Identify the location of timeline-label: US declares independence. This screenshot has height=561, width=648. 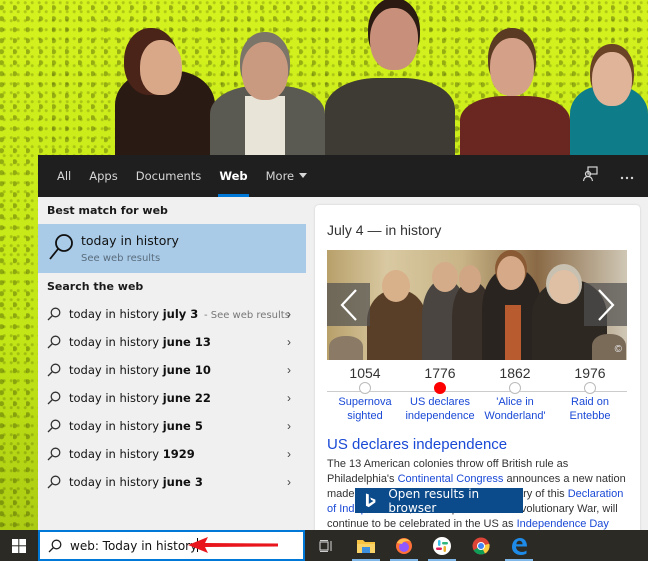
(440, 409).